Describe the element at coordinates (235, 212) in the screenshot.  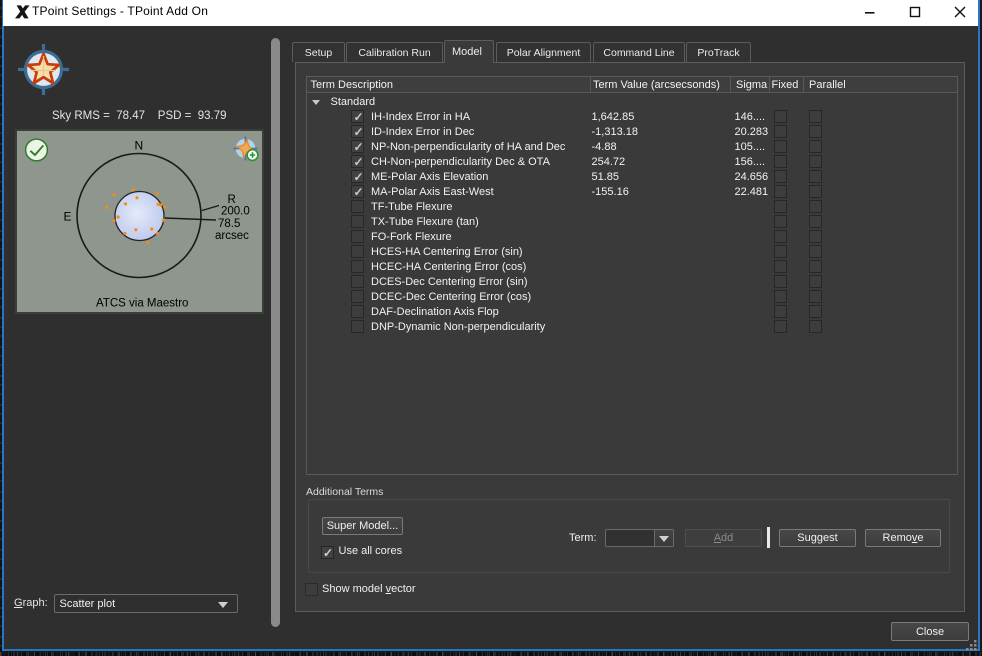
I see `svg-text: 200.0` at that location.